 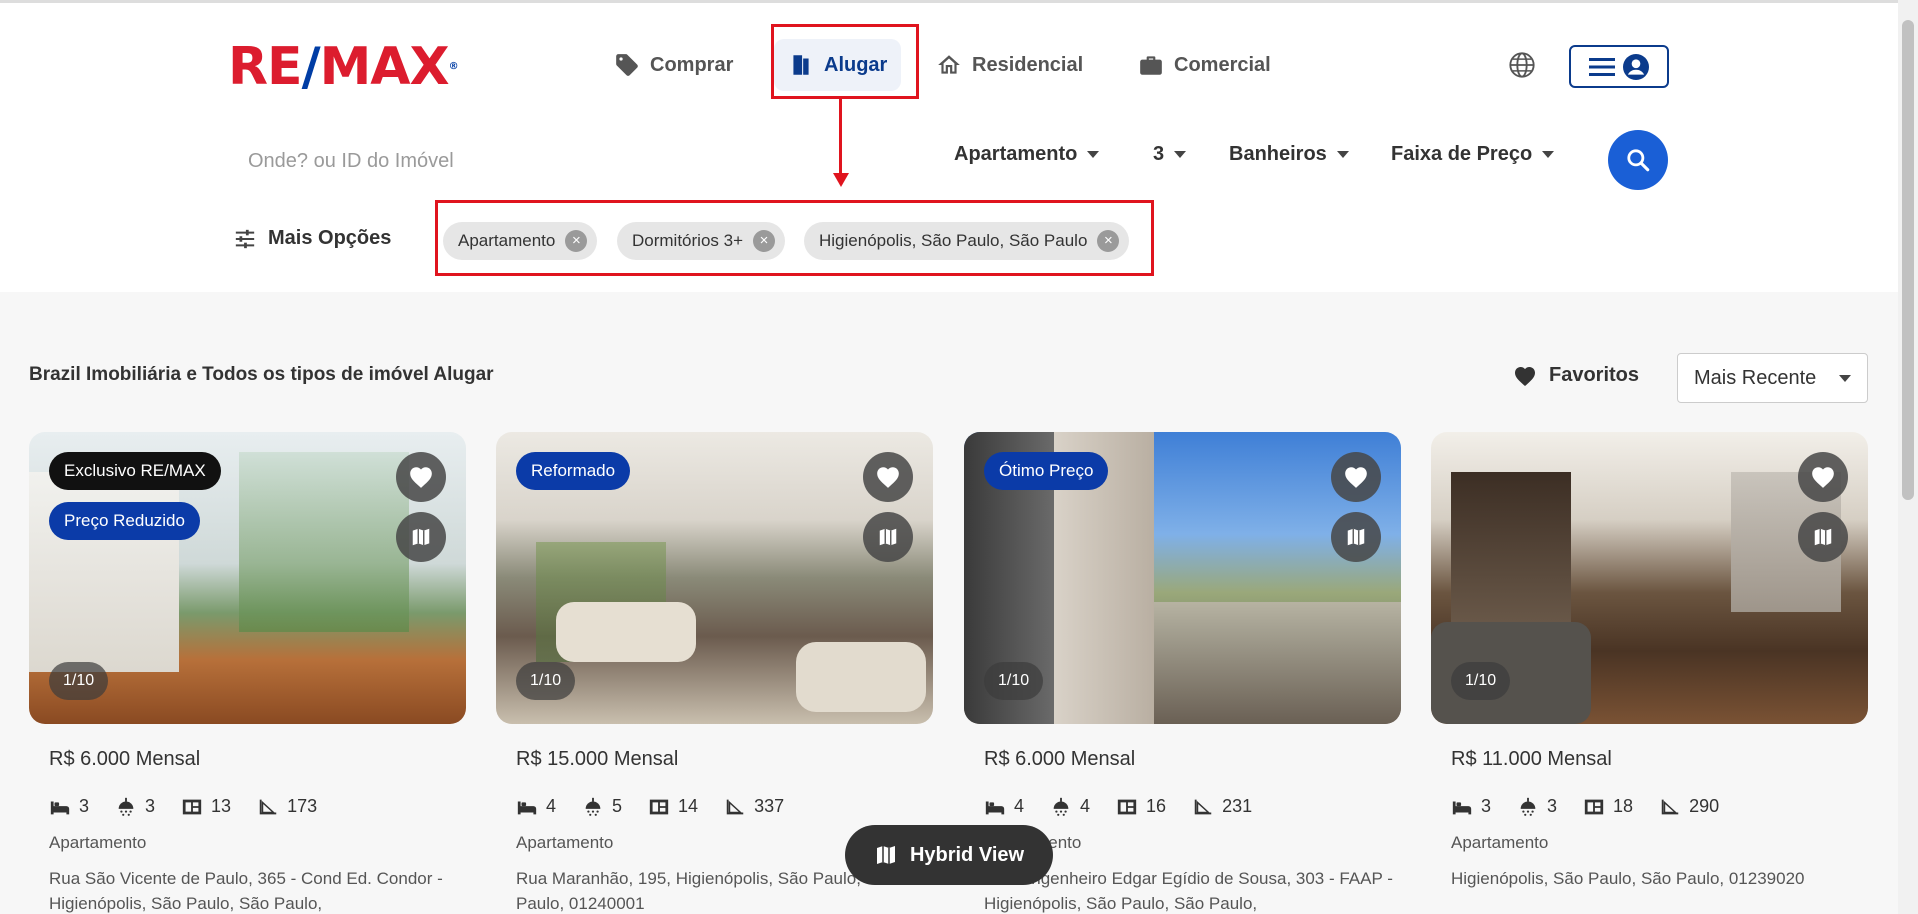 I want to click on user-icon, so click(x=1636, y=66).